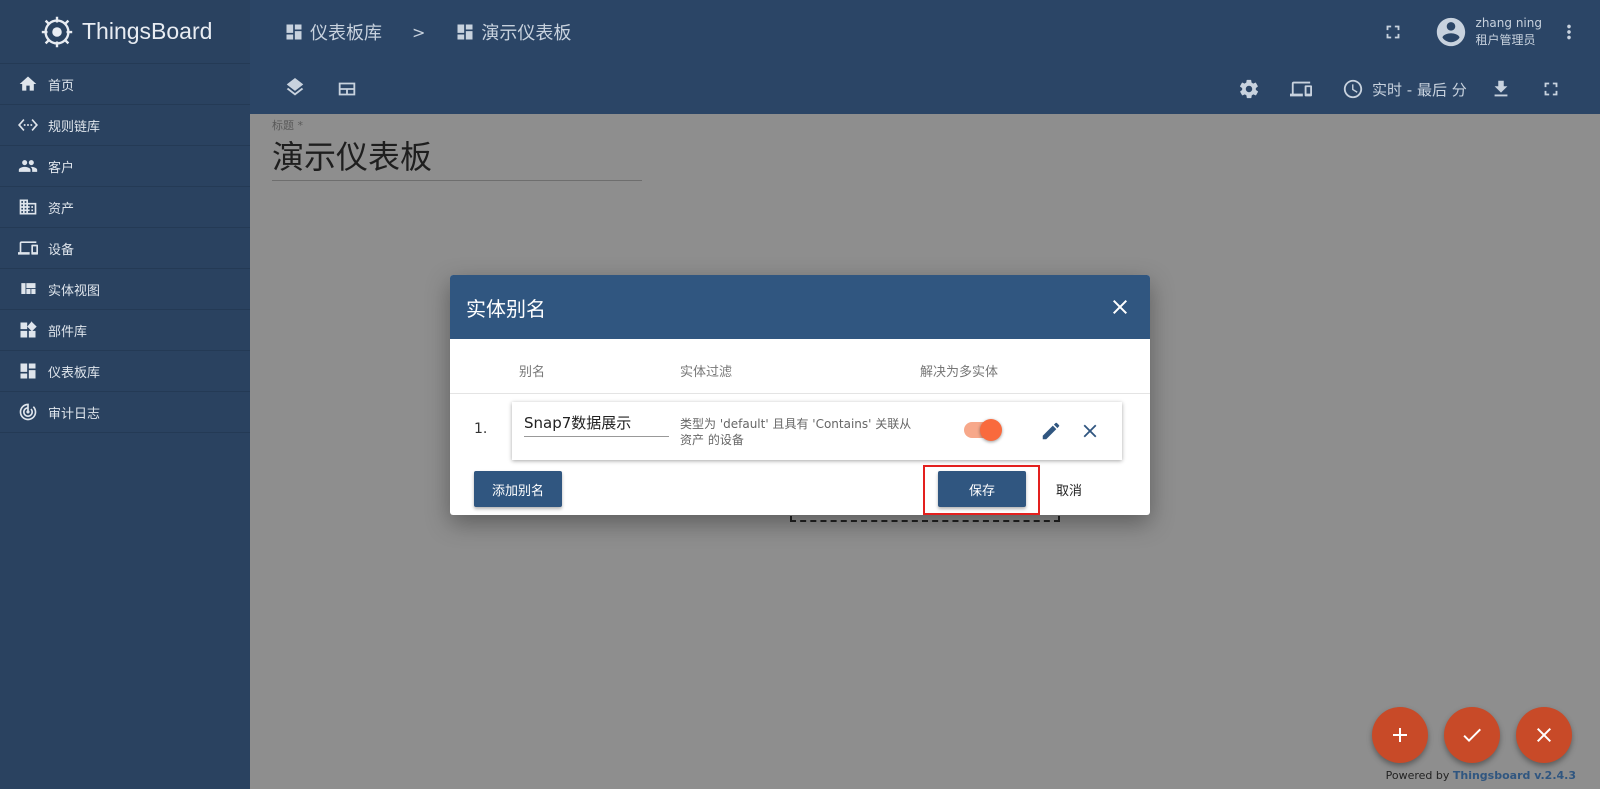 The image size is (1600, 789). What do you see at coordinates (1353, 89) in the screenshot?
I see `clock-icon` at bounding box center [1353, 89].